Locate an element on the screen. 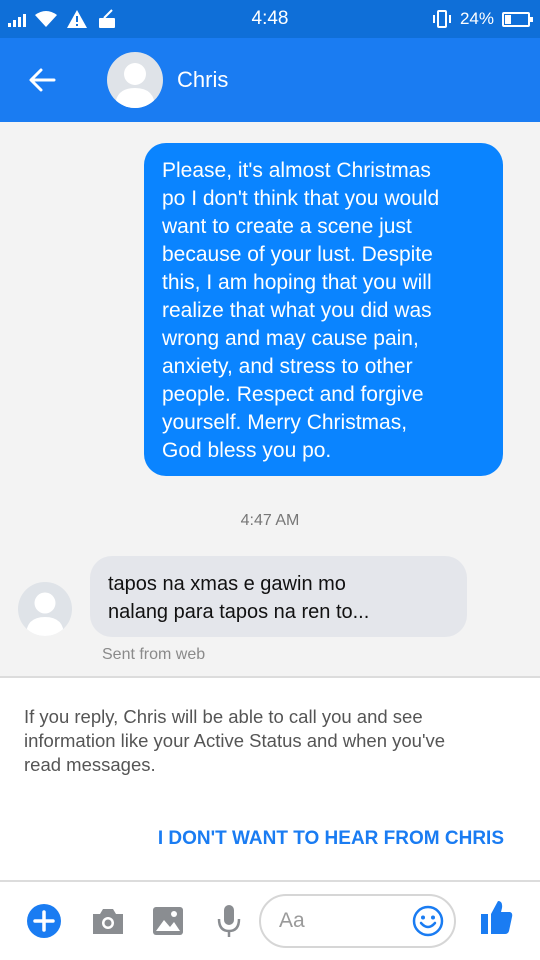 The image size is (540, 960). message-line: this, I am hoping that you will is located at coordinates (297, 282).